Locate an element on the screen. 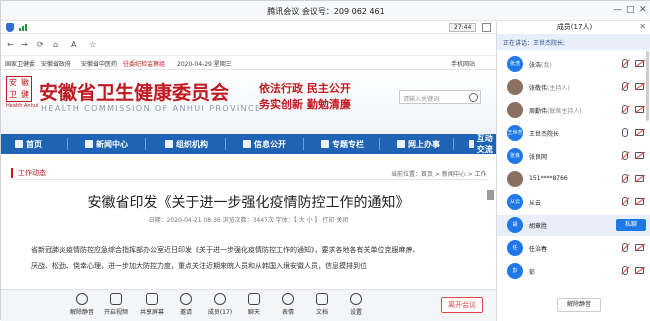 The image size is (650, 321). chat-button: 聊天 is located at coordinates (254, 304).